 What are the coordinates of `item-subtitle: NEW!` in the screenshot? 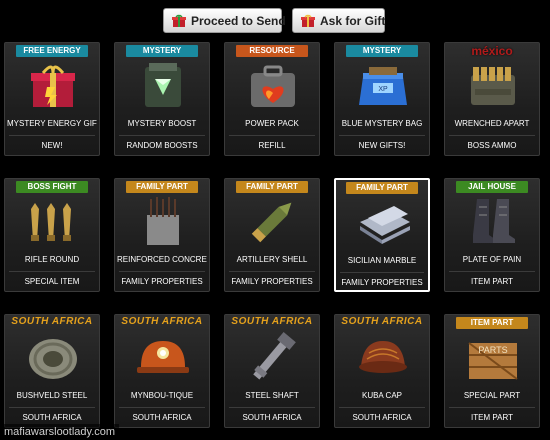 It's located at (52, 145).